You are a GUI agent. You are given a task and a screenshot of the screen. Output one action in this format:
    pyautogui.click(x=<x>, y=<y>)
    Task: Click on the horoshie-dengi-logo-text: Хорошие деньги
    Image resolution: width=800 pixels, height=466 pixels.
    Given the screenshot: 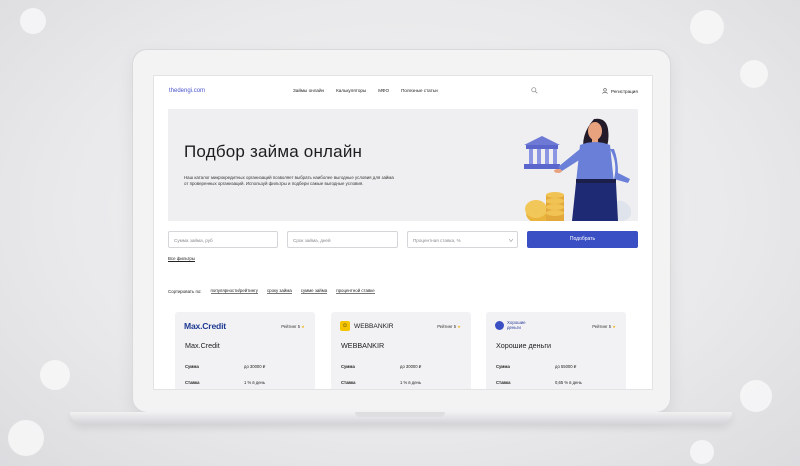 What is the action you would take?
    pyautogui.click(x=516, y=325)
    